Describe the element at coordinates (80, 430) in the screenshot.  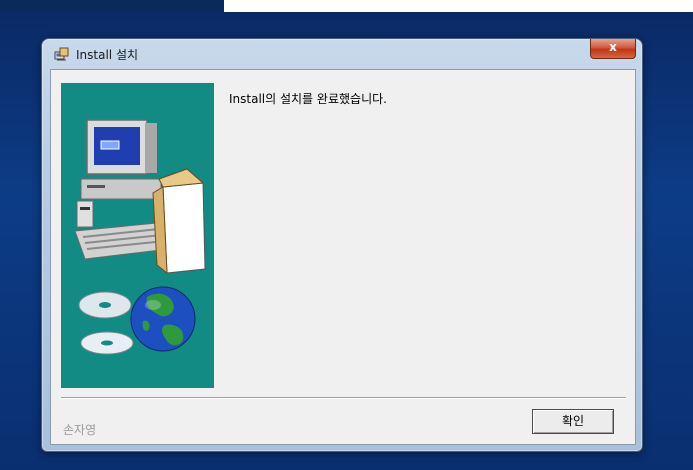
I see `brand-label: 손자영` at that location.